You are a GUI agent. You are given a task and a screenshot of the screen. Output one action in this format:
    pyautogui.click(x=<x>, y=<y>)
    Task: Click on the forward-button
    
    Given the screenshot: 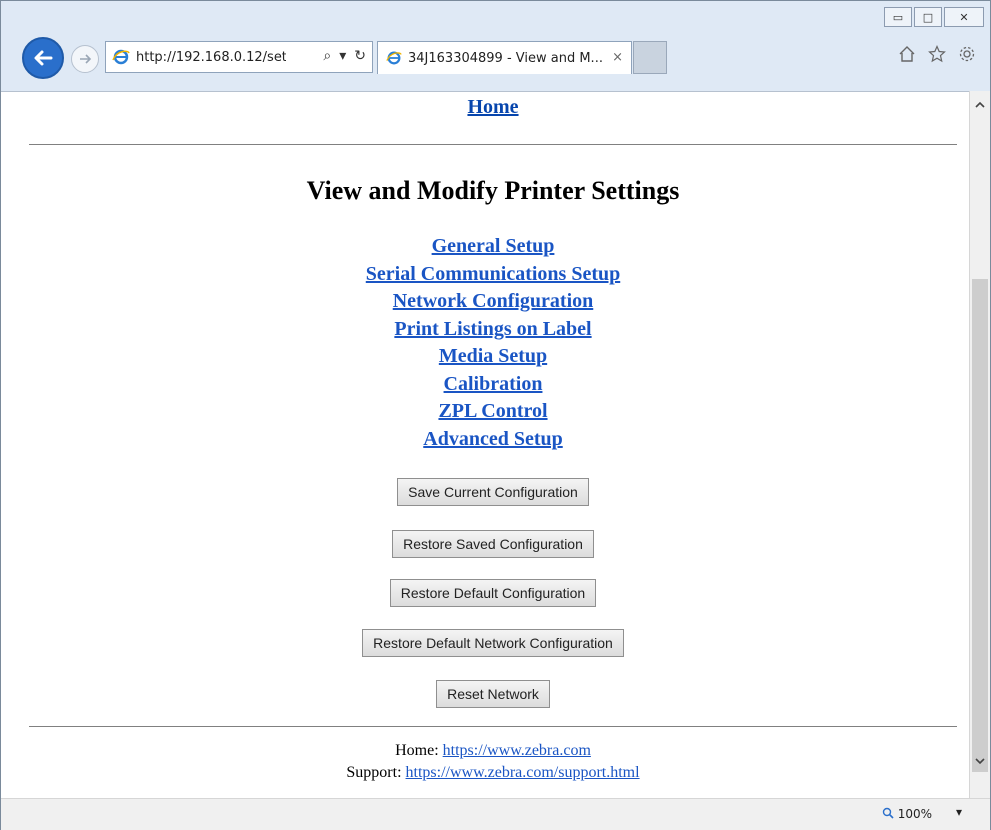 What is the action you would take?
    pyautogui.click(x=85, y=59)
    